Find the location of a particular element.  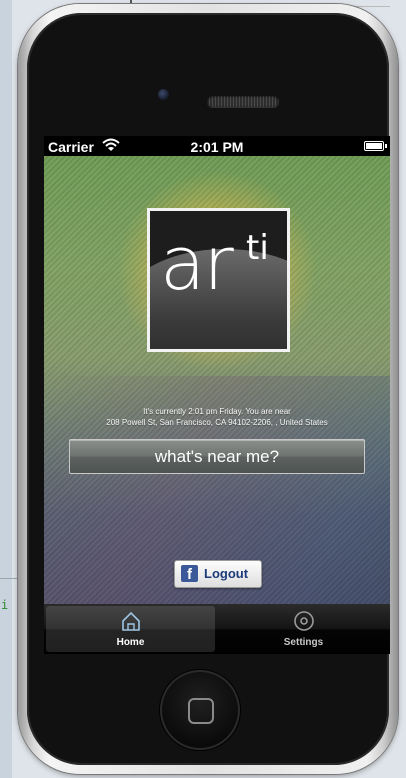

status-bar: Carrier 2:01 PM is located at coordinates (217, 146).